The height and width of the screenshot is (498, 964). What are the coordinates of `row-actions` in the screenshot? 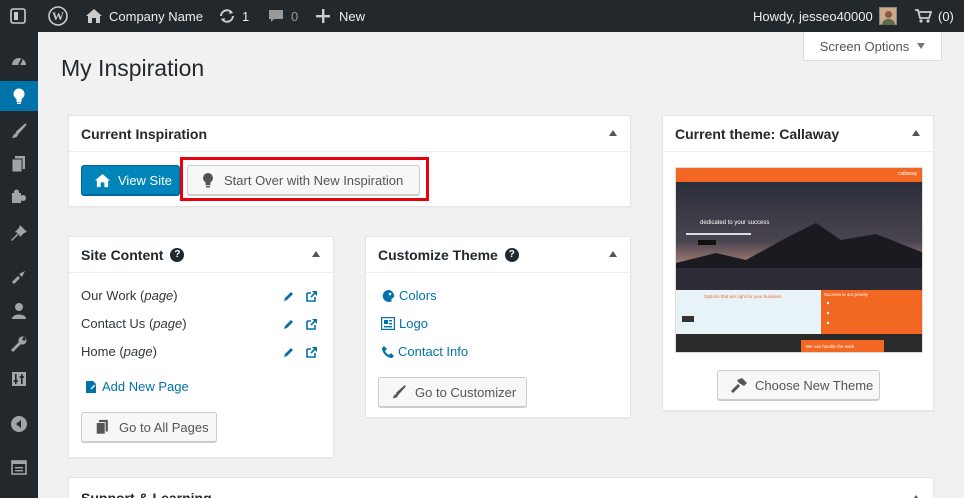 It's located at (300, 352).